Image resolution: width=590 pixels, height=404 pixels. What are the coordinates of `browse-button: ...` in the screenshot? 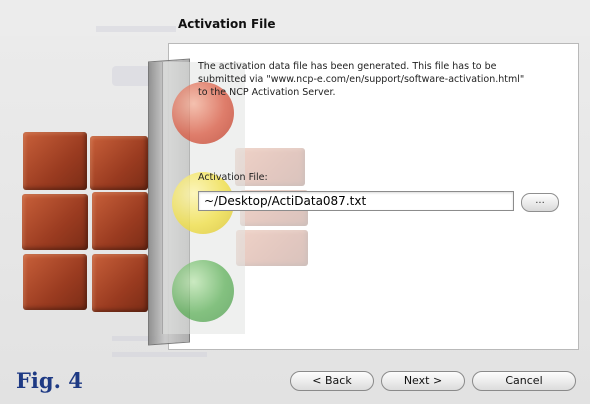 It's located at (540, 202).